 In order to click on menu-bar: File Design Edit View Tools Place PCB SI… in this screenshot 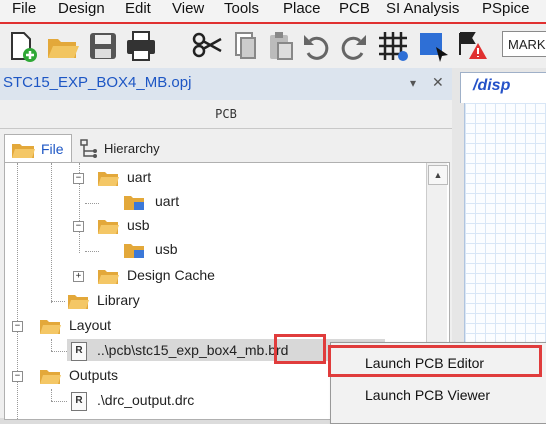, I will do `click(273, 12)`.